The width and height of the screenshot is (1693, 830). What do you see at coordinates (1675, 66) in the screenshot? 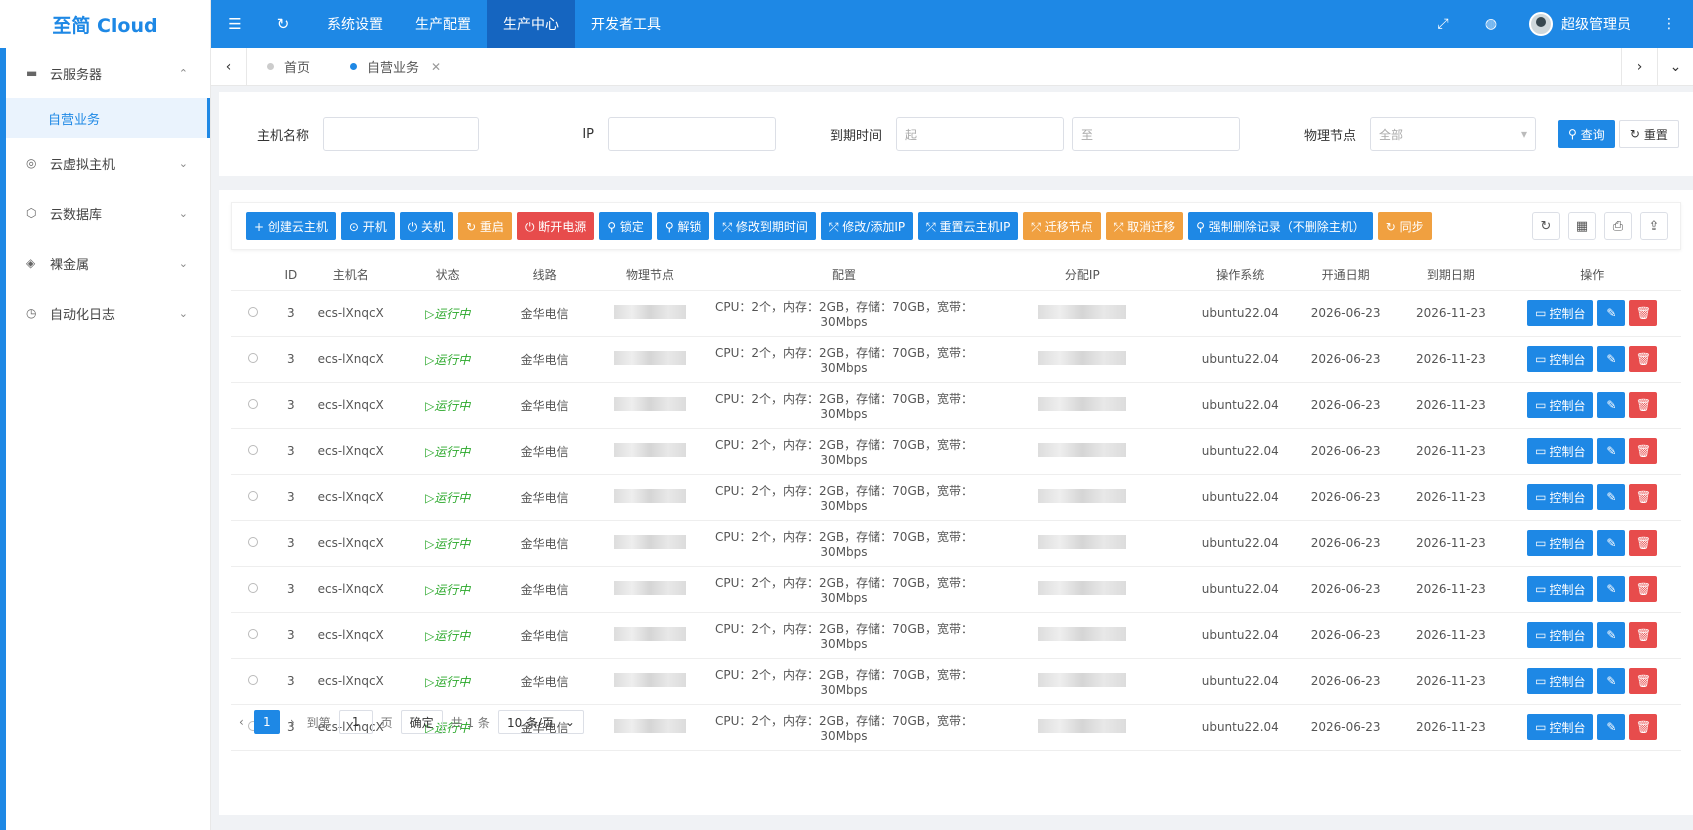
I see `tabs-dropdown-icon: ⌄` at bounding box center [1675, 66].